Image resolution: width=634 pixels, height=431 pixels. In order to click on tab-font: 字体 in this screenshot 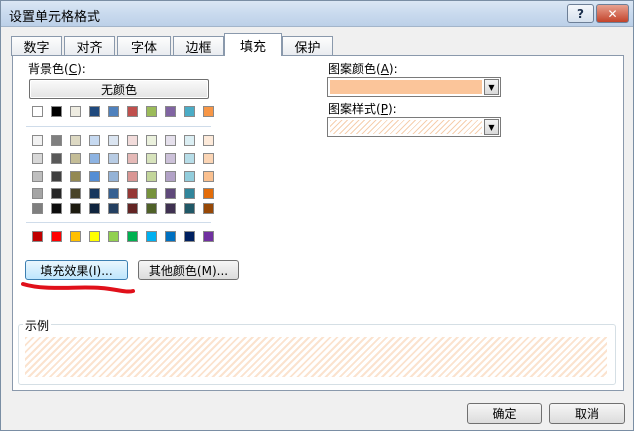, I will do `click(144, 46)`.